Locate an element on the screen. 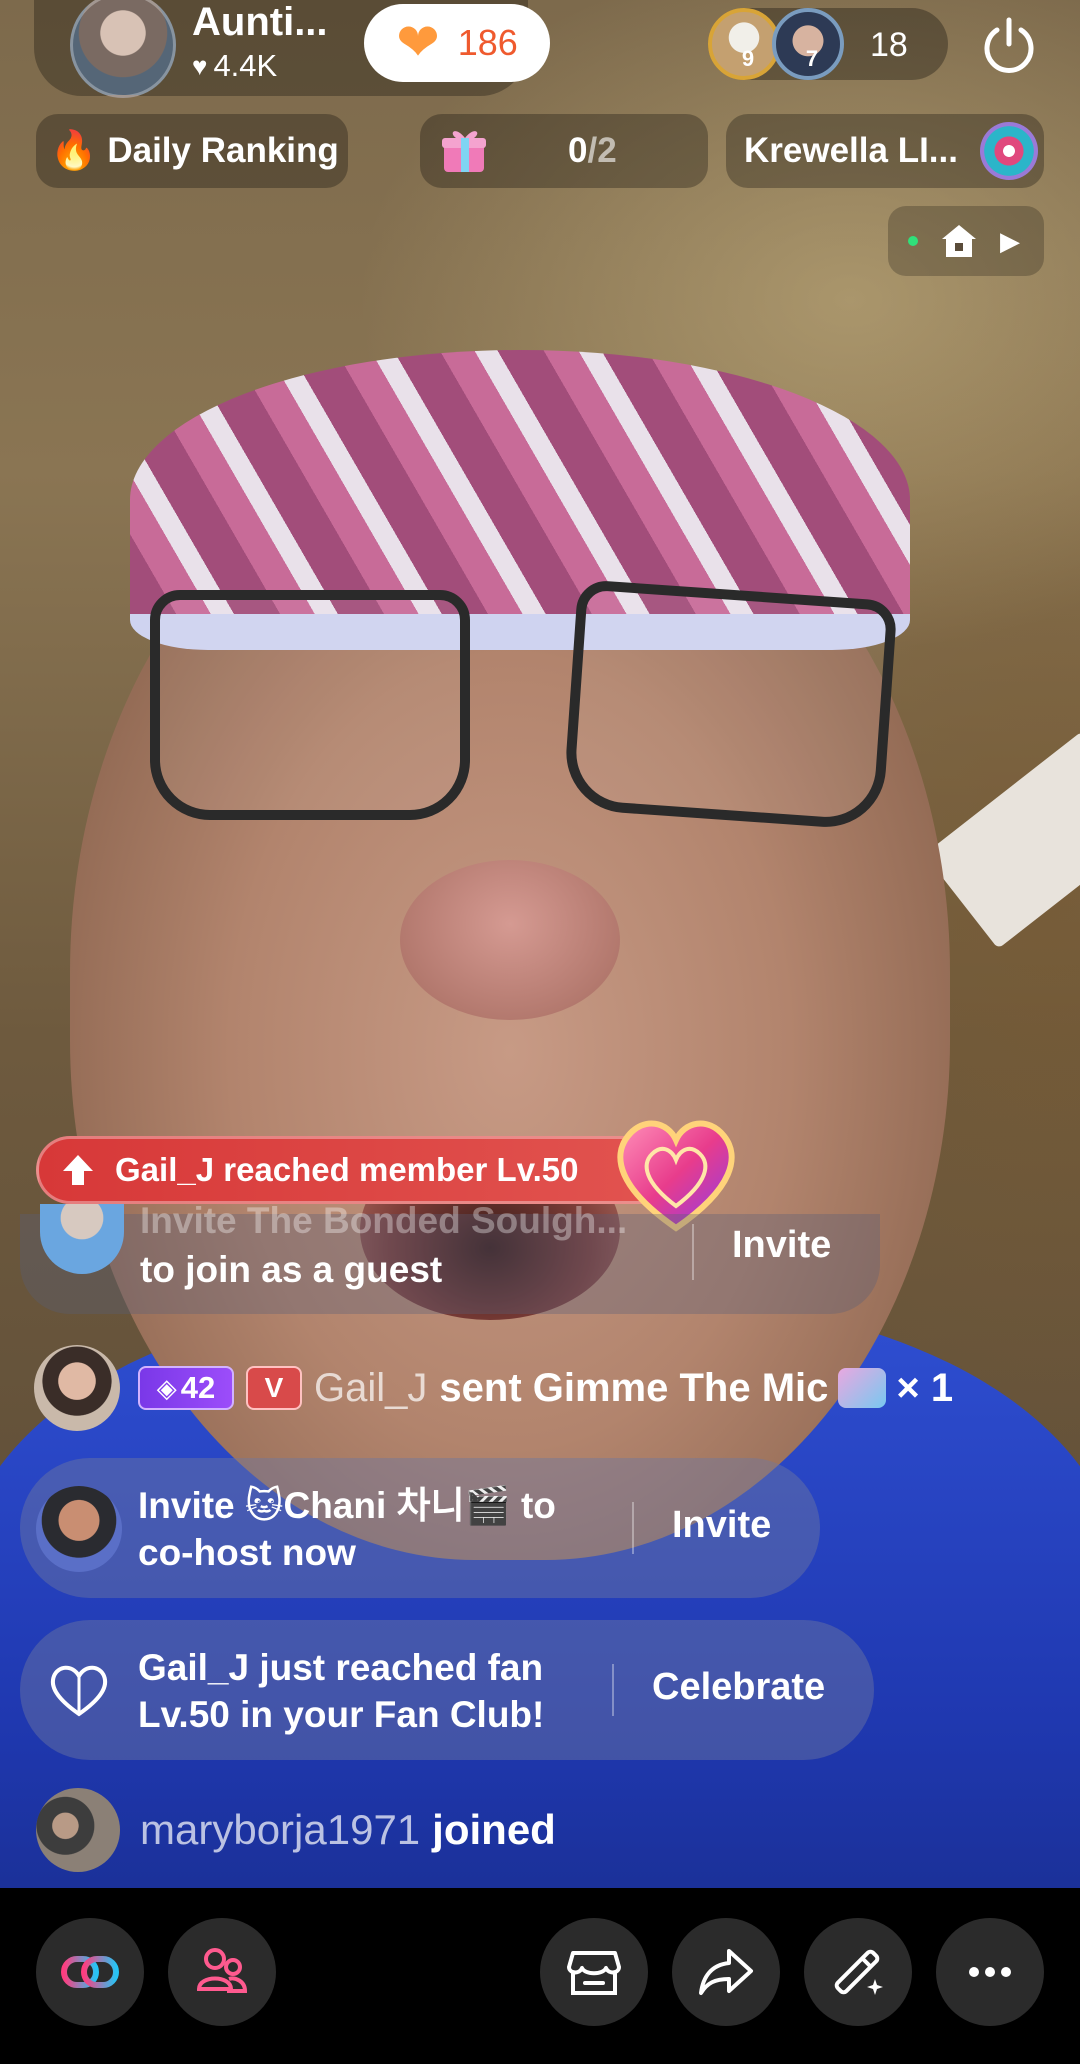  more-icon is located at coordinates (990, 1972).